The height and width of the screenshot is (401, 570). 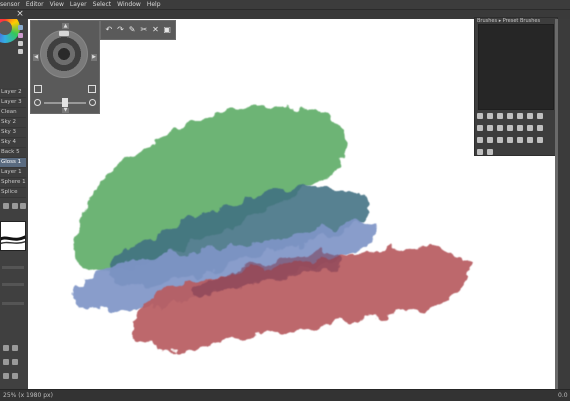 I want to click on pen-icon: ✎, so click(x=132, y=30).